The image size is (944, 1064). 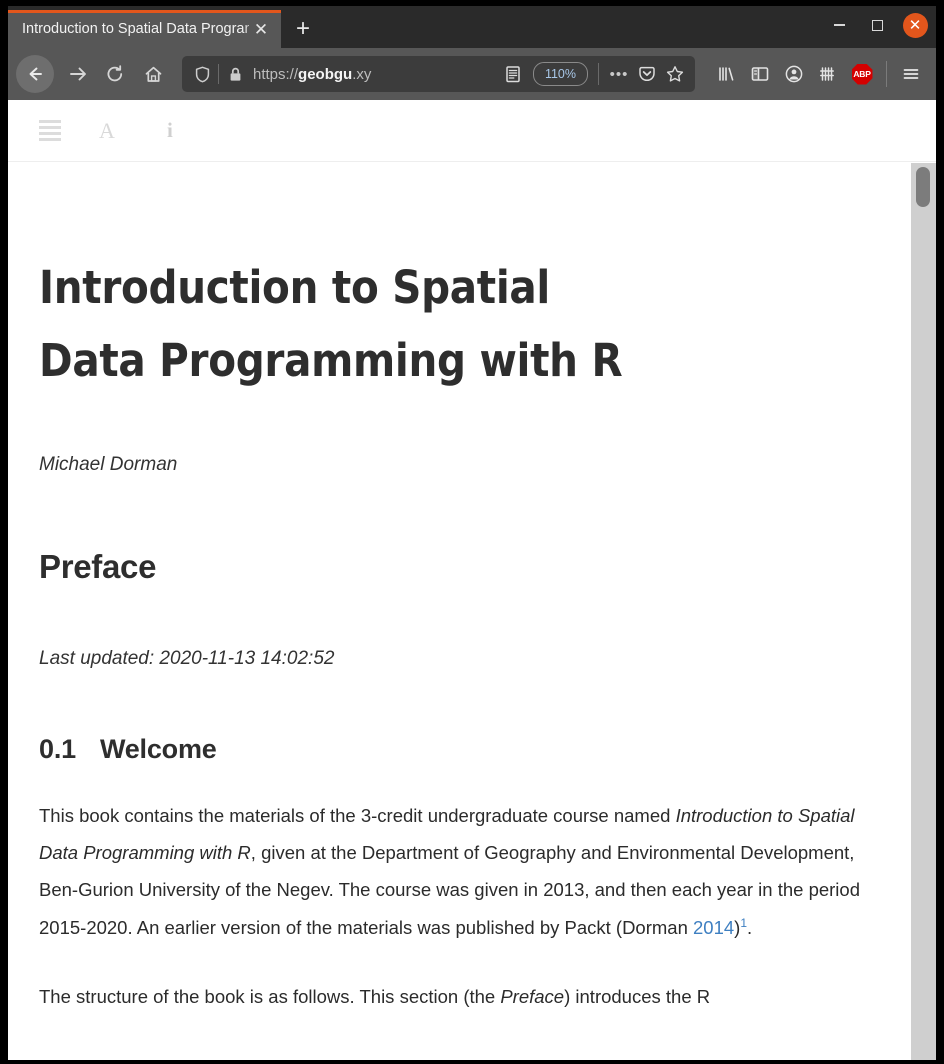 What do you see at coordinates (726, 74) in the screenshot?
I see `library-icon` at bounding box center [726, 74].